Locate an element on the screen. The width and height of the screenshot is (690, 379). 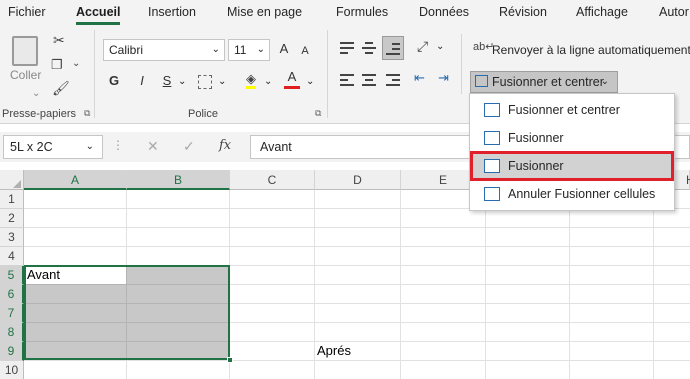
clipboard-group-label: Presse-papiers is located at coordinates (39, 114).